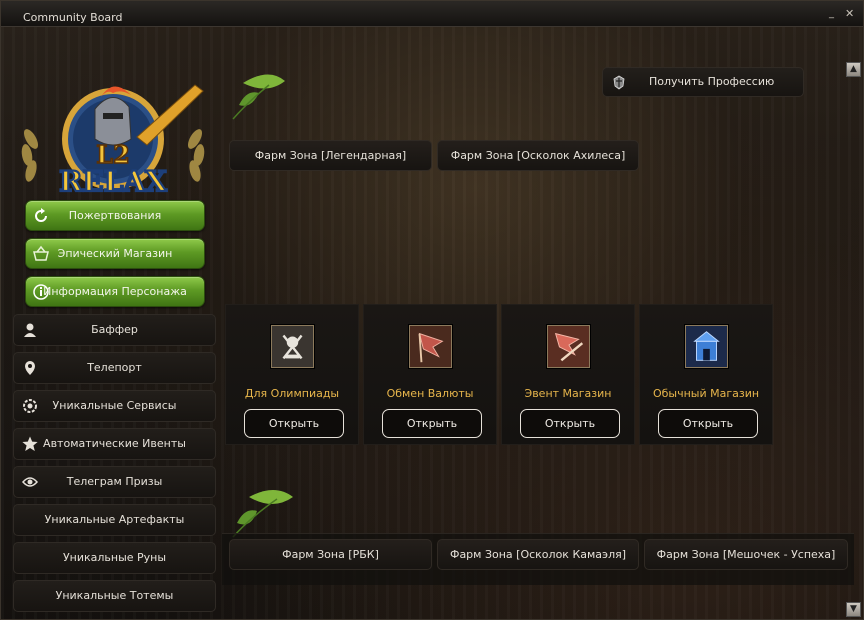 This screenshot has width=864, height=620. I want to click on scroll-down-button: ▼, so click(853, 609).